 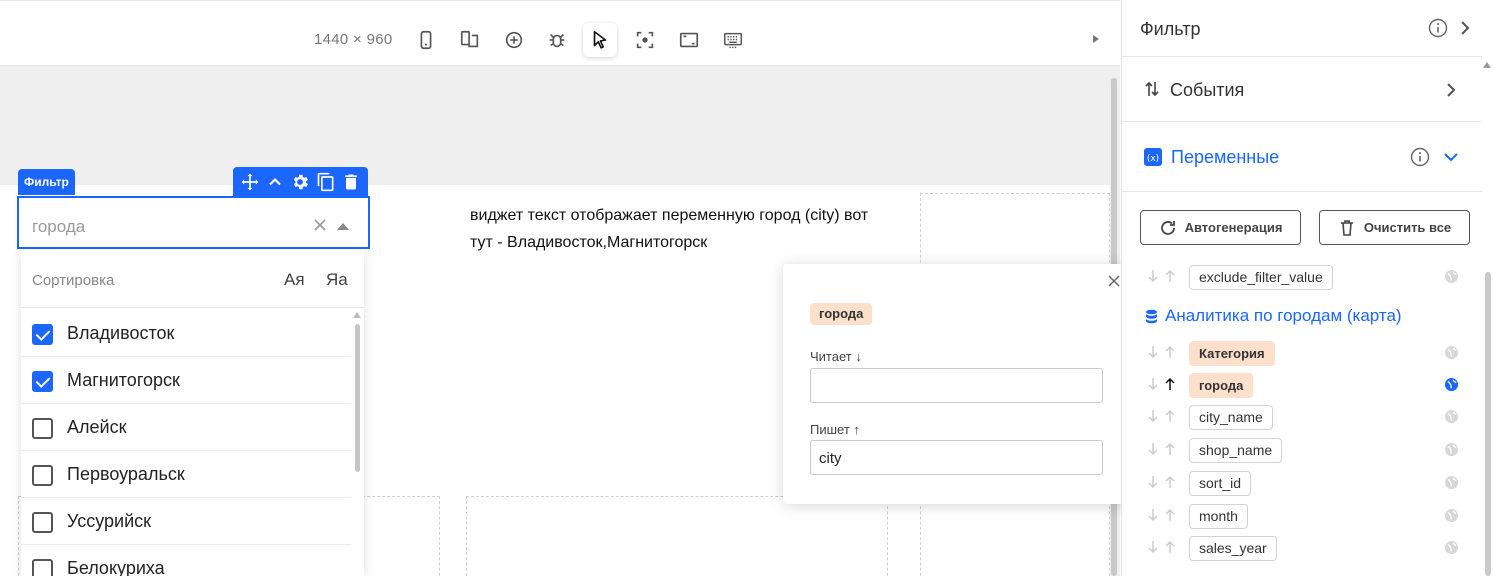 What do you see at coordinates (1302, 385) in the screenshot?
I see `variable-row: города` at bounding box center [1302, 385].